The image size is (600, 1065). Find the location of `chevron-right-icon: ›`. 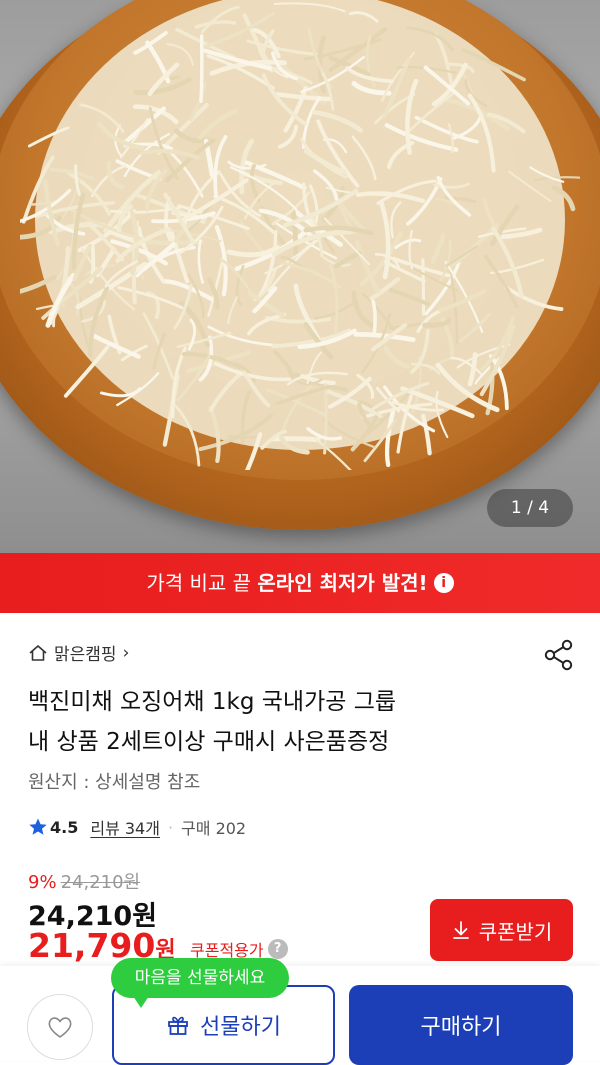

chevron-right-icon: › is located at coordinates (126, 652).